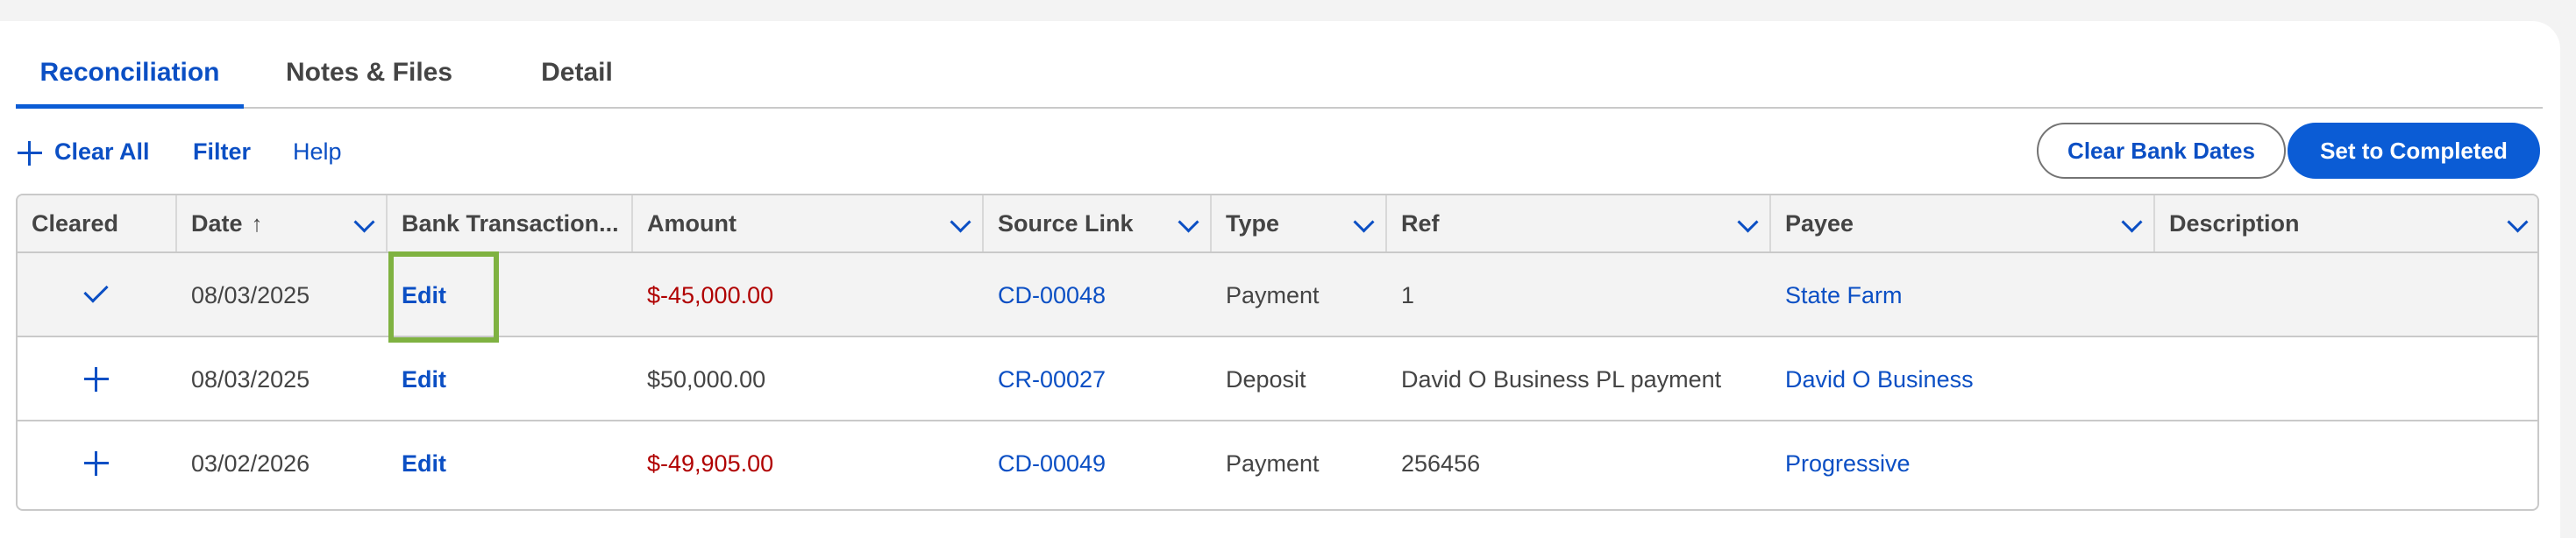 The image size is (2576, 538). I want to click on tab-notes-files: Notes & Files, so click(369, 70).